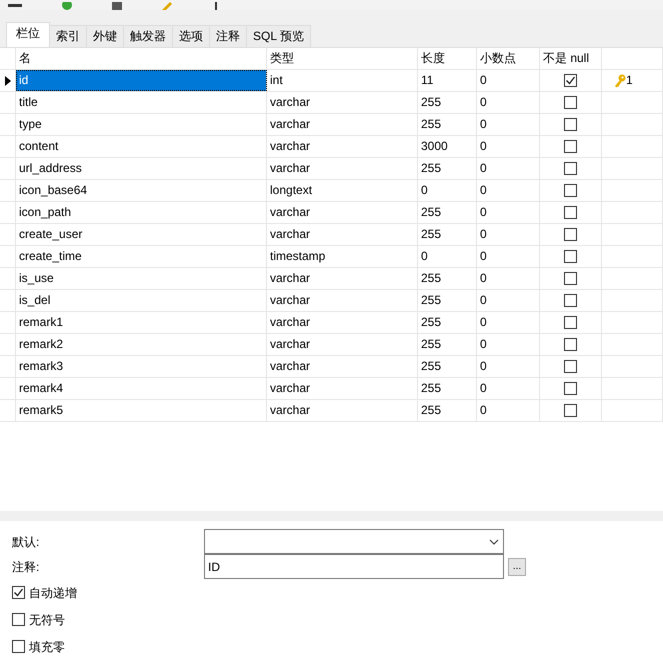 The height and width of the screenshot is (672, 663). I want to click on default-dropdown, so click(354, 541).